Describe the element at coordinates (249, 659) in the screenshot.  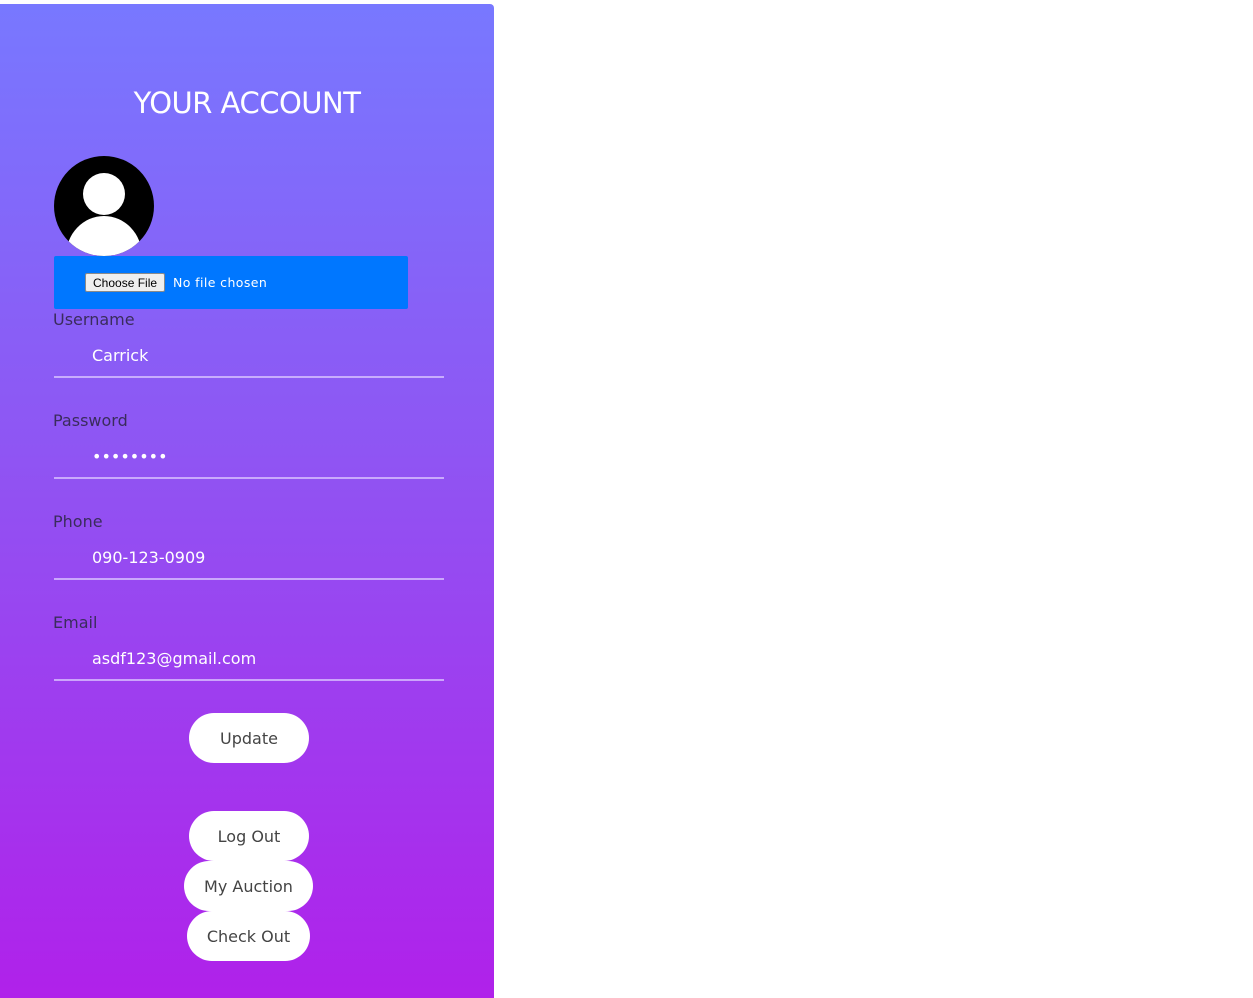
I see `email-input` at that location.